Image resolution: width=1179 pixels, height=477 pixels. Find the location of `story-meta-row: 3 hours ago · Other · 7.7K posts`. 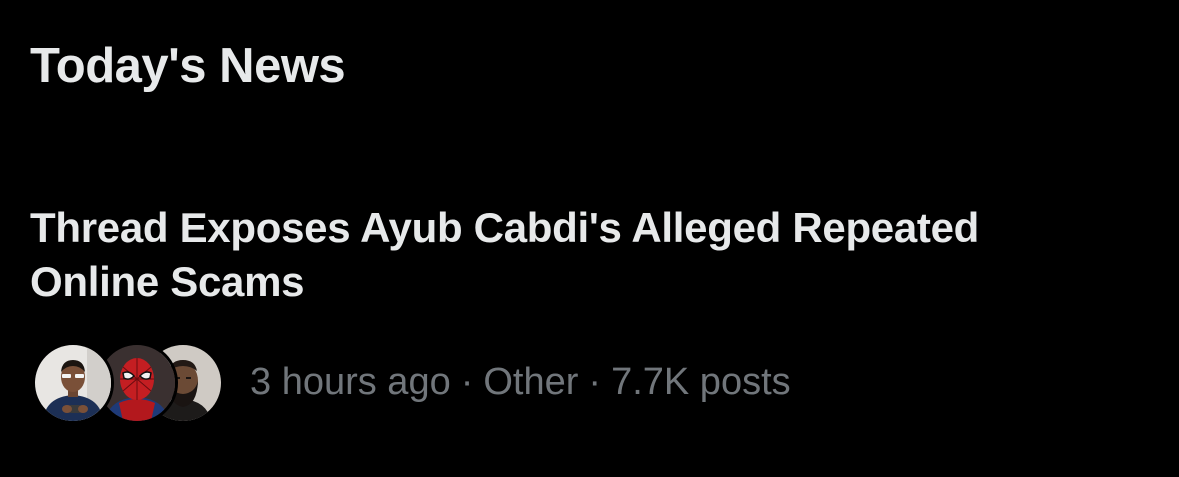

story-meta-row: 3 hours ago · Other · 7.7K posts is located at coordinates (410, 382).